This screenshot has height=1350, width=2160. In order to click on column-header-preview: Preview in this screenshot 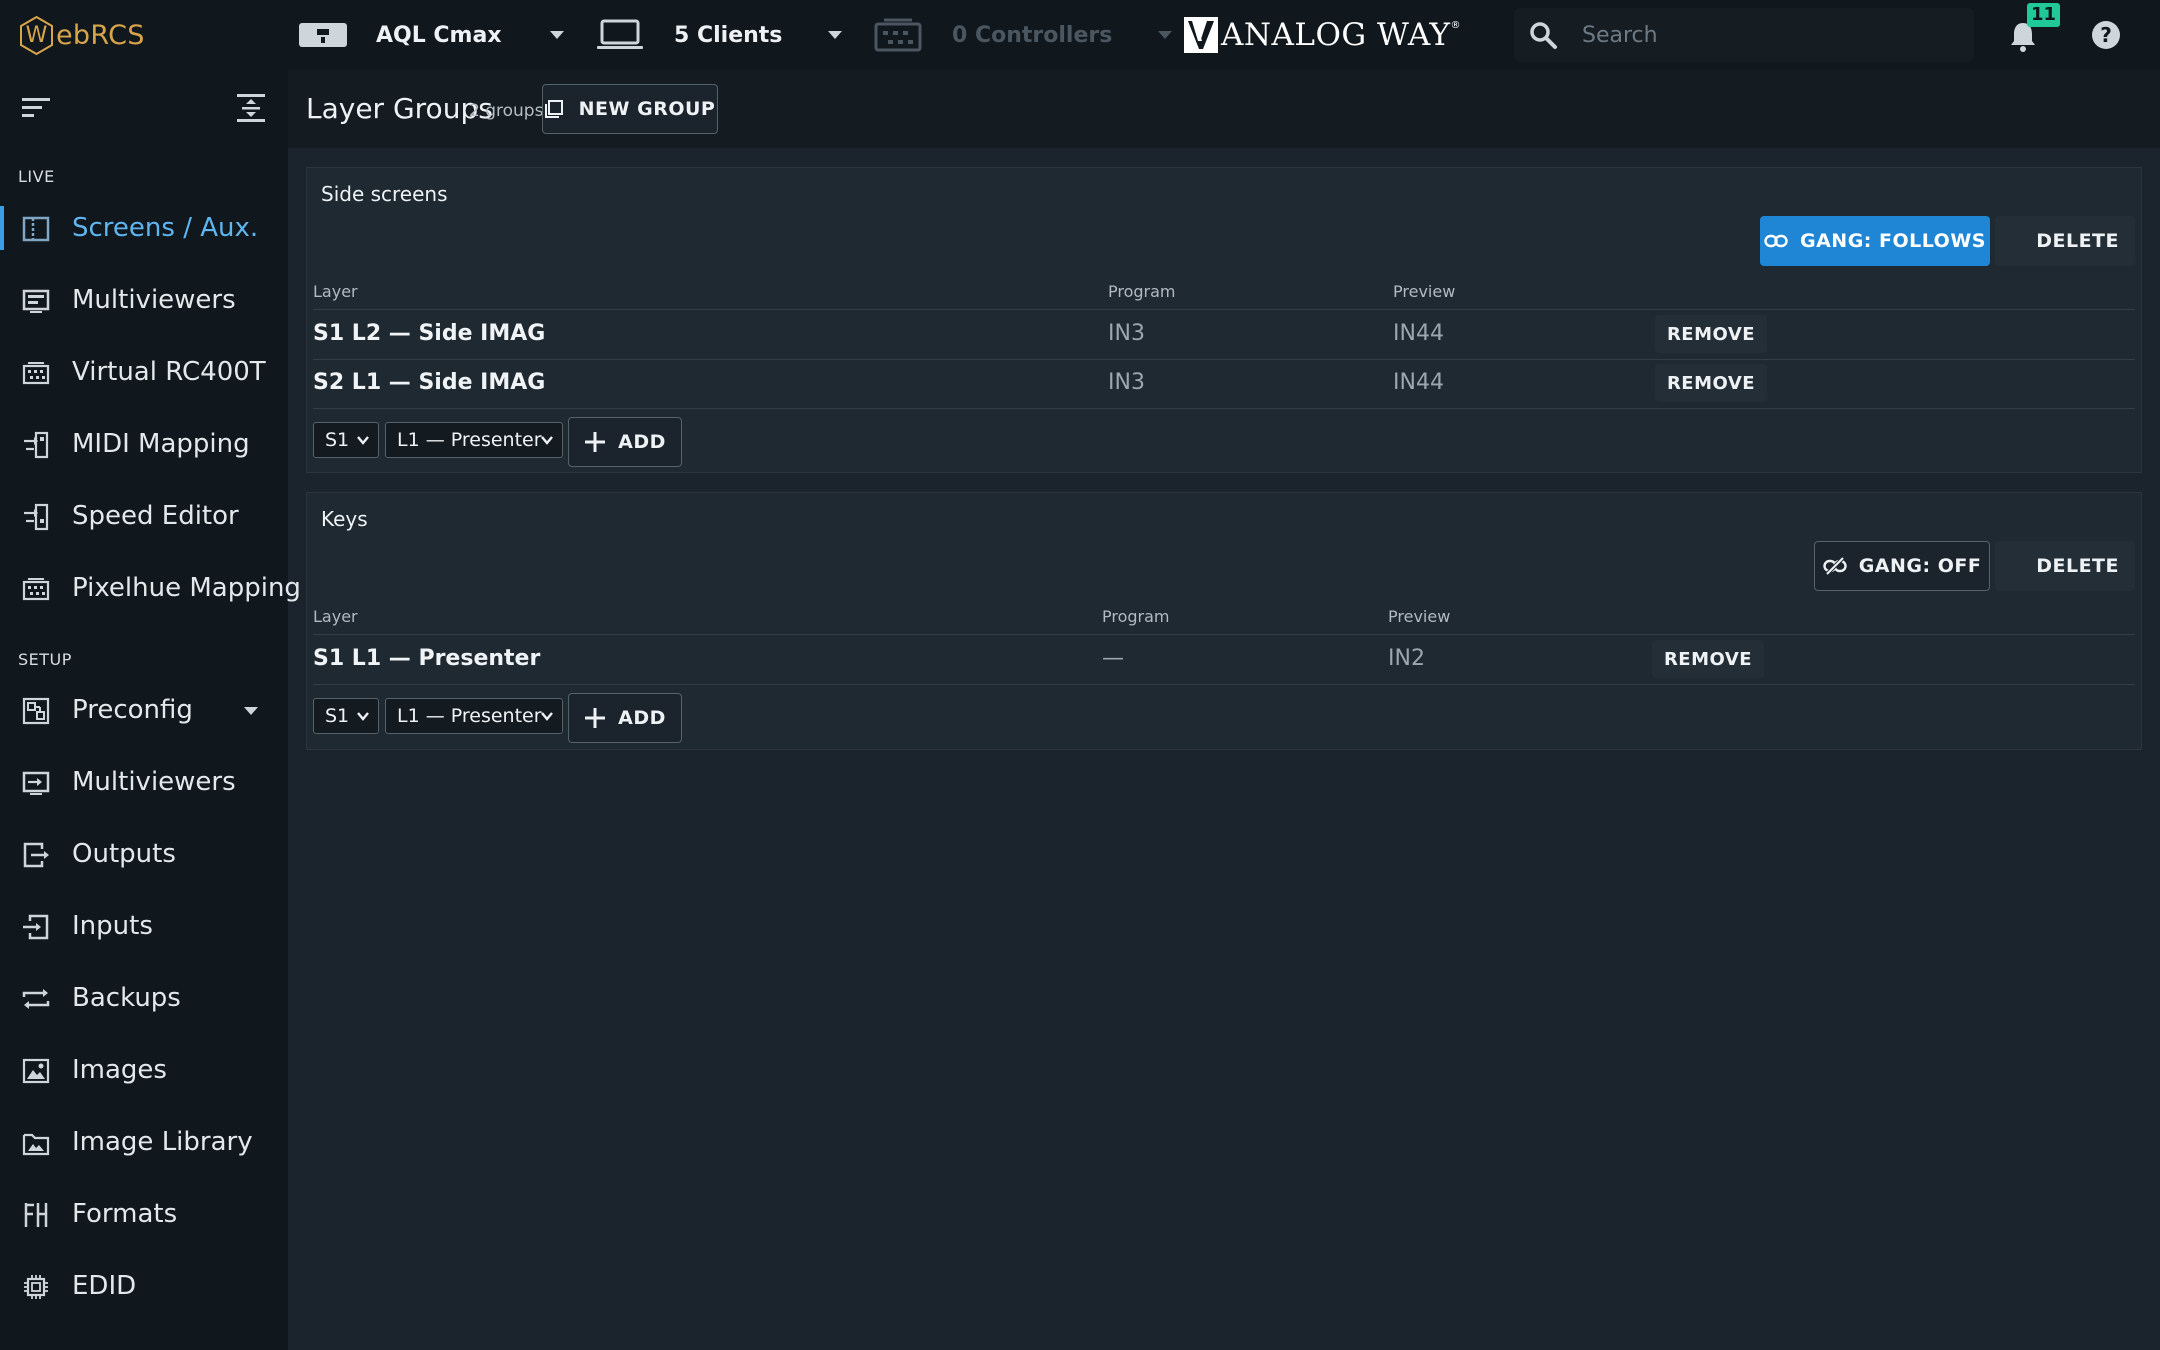, I will do `click(1424, 291)`.